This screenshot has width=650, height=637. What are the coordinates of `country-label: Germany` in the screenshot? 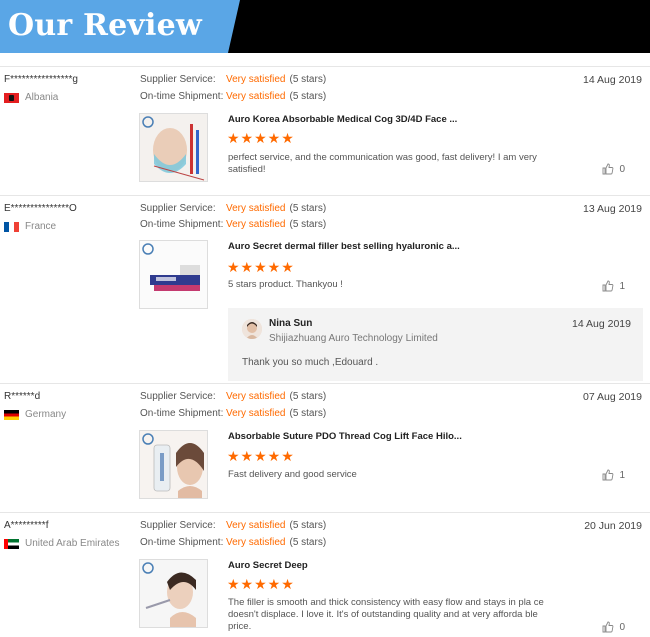 It's located at (46, 414).